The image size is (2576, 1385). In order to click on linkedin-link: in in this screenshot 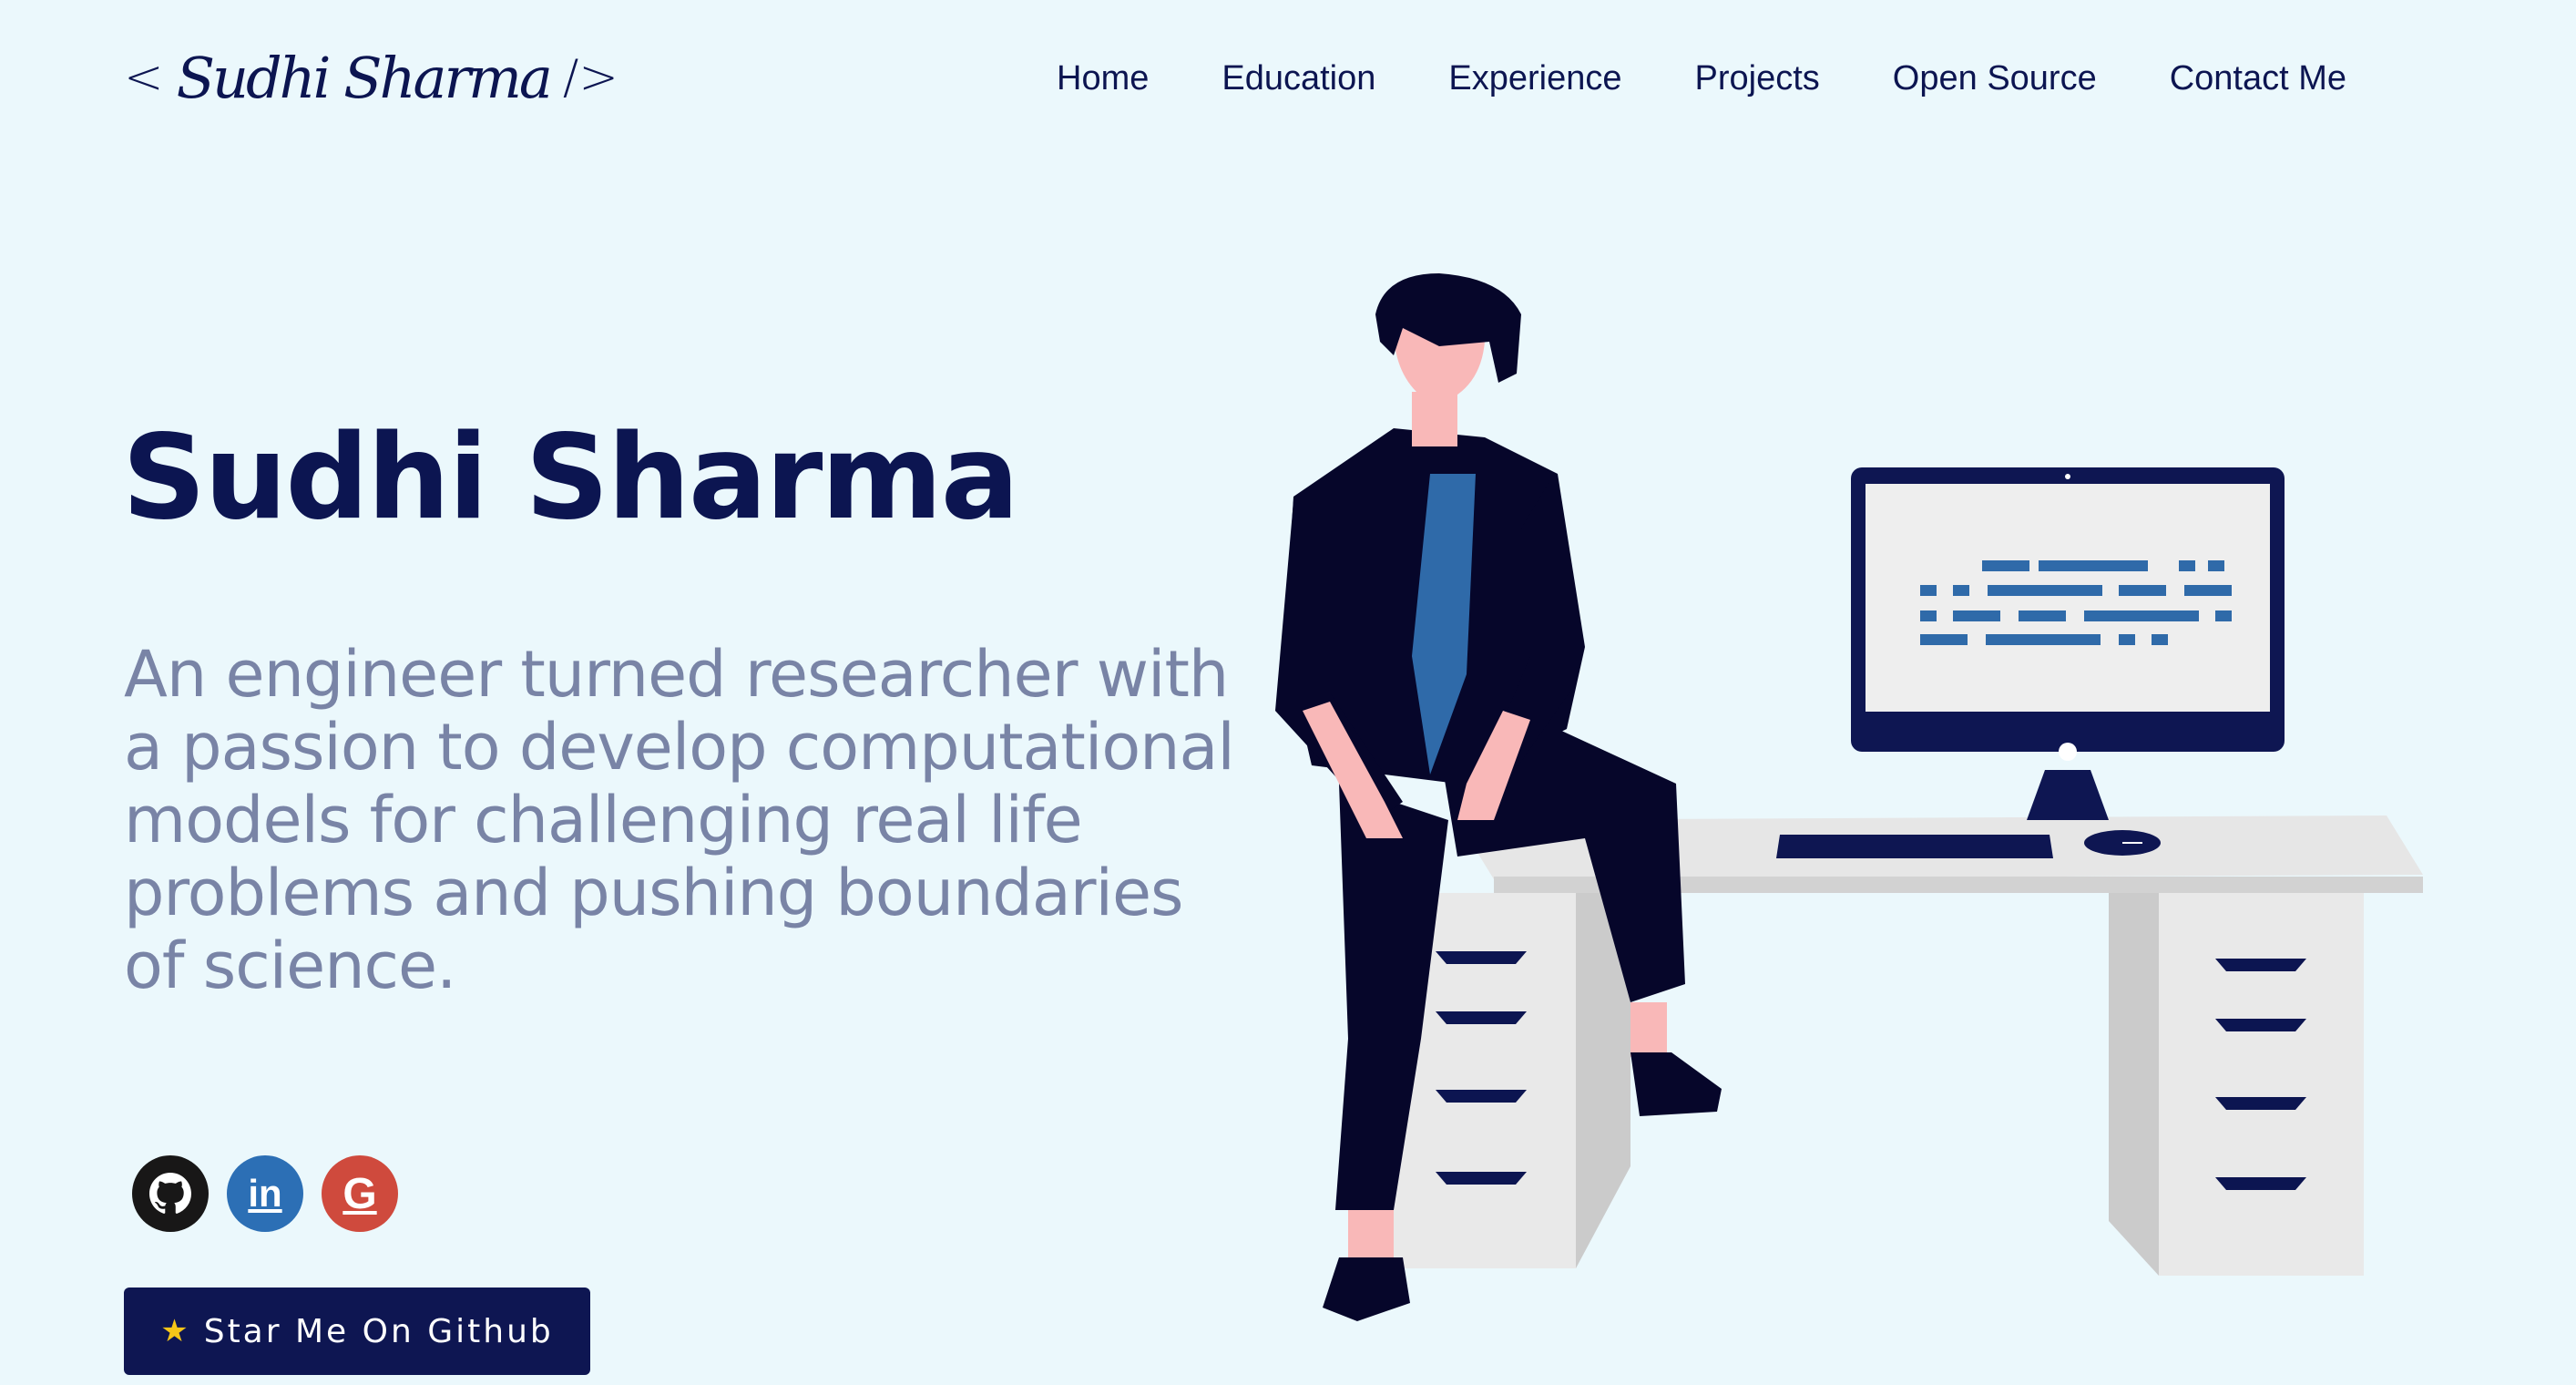, I will do `click(265, 1194)`.